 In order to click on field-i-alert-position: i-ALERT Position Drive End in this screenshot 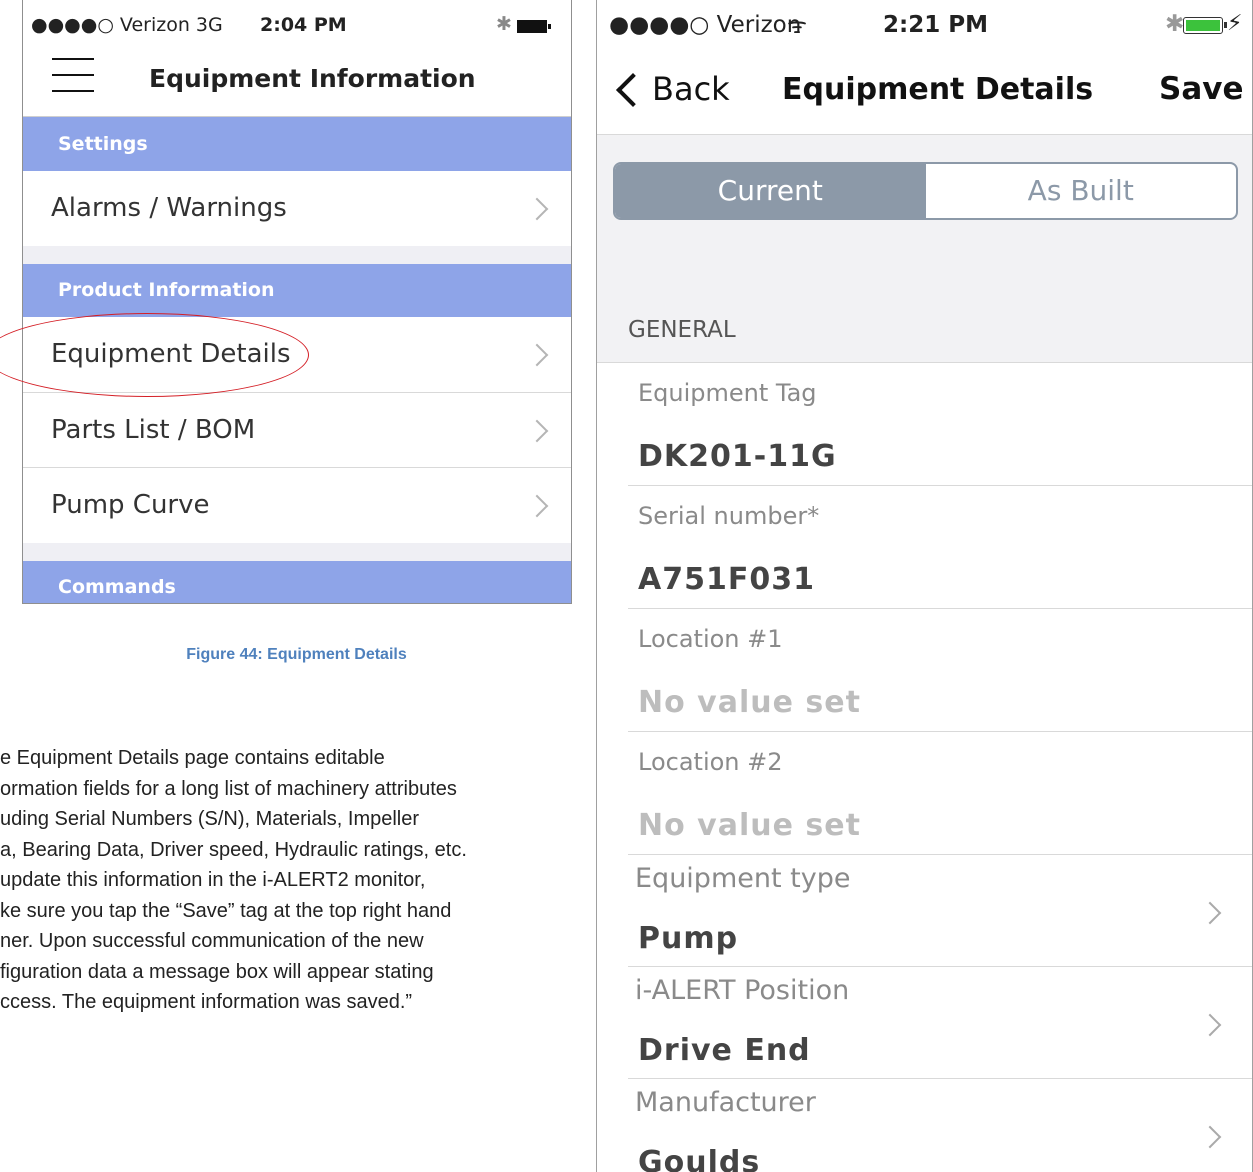, I will do `click(924, 1023)`.